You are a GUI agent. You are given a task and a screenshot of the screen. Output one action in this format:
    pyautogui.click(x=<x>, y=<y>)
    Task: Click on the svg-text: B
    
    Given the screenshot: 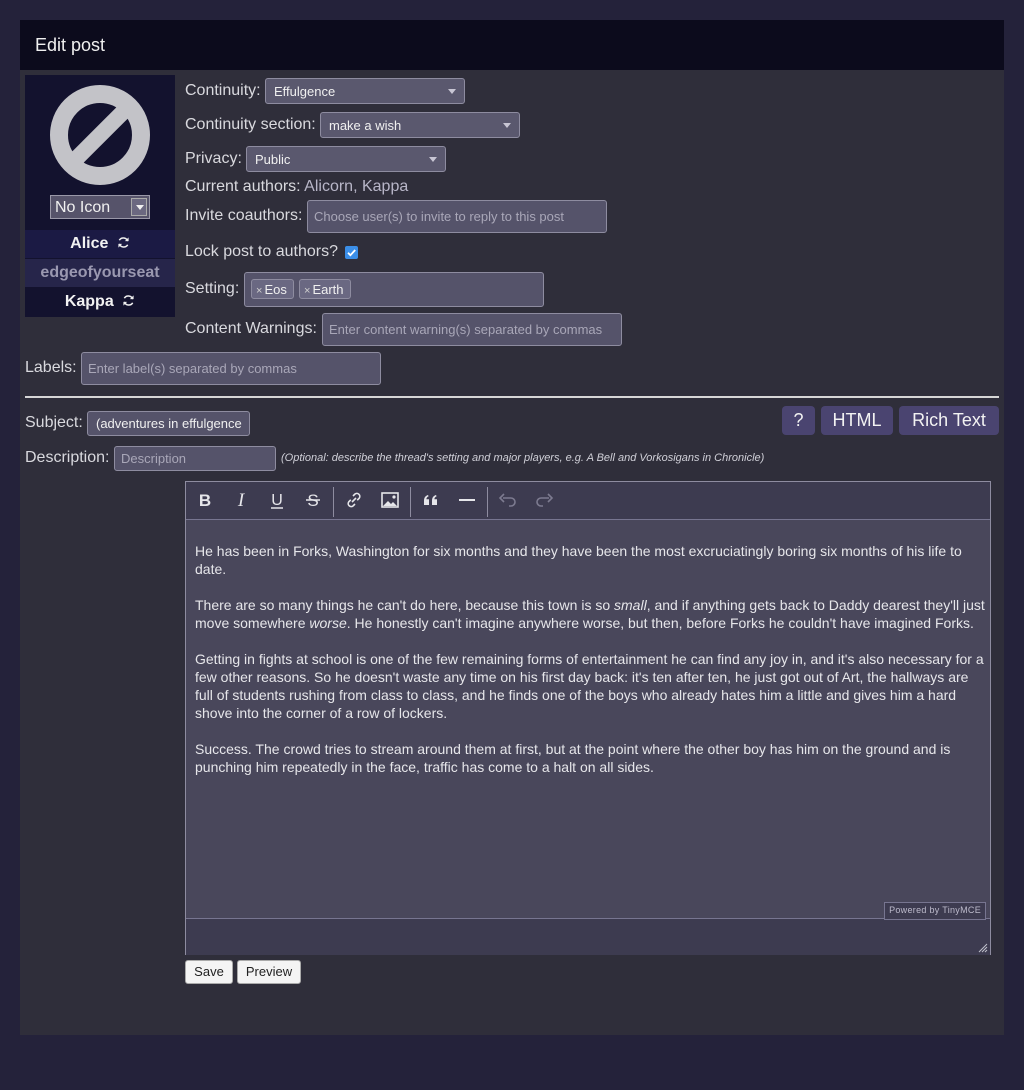 What is the action you would take?
    pyautogui.click(x=205, y=500)
    